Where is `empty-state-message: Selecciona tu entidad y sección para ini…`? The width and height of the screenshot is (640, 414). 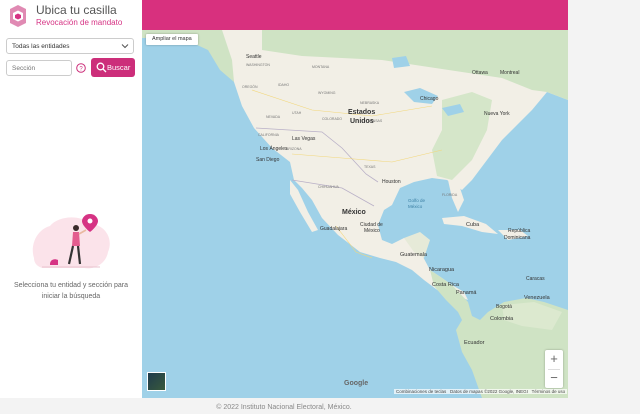 empty-state-message: Selecciona tu entidad y sección para ini… is located at coordinates (71, 291).